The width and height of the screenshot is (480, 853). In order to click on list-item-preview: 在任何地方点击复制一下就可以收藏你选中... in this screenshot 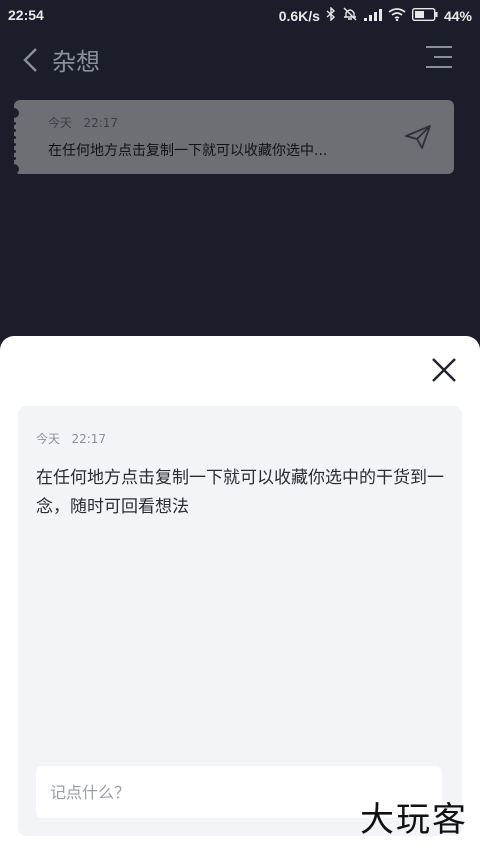, I will do `click(188, 151)`.